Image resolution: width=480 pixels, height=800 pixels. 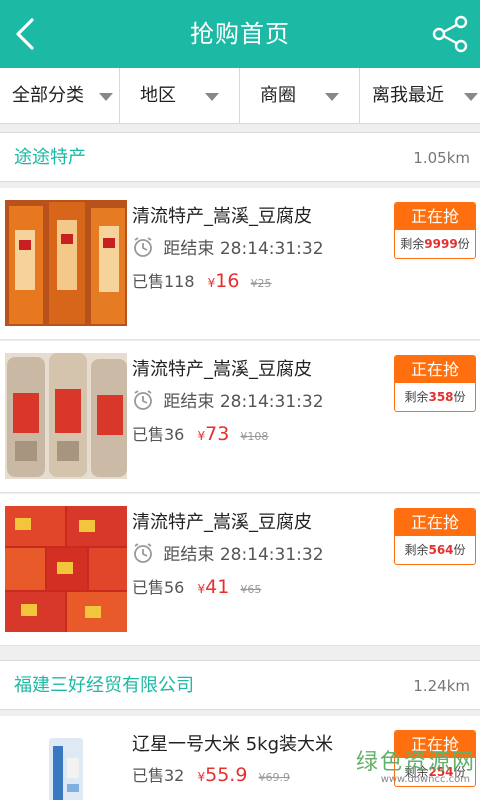 I want to click on price-value: 41, so click(x=217, y=587).